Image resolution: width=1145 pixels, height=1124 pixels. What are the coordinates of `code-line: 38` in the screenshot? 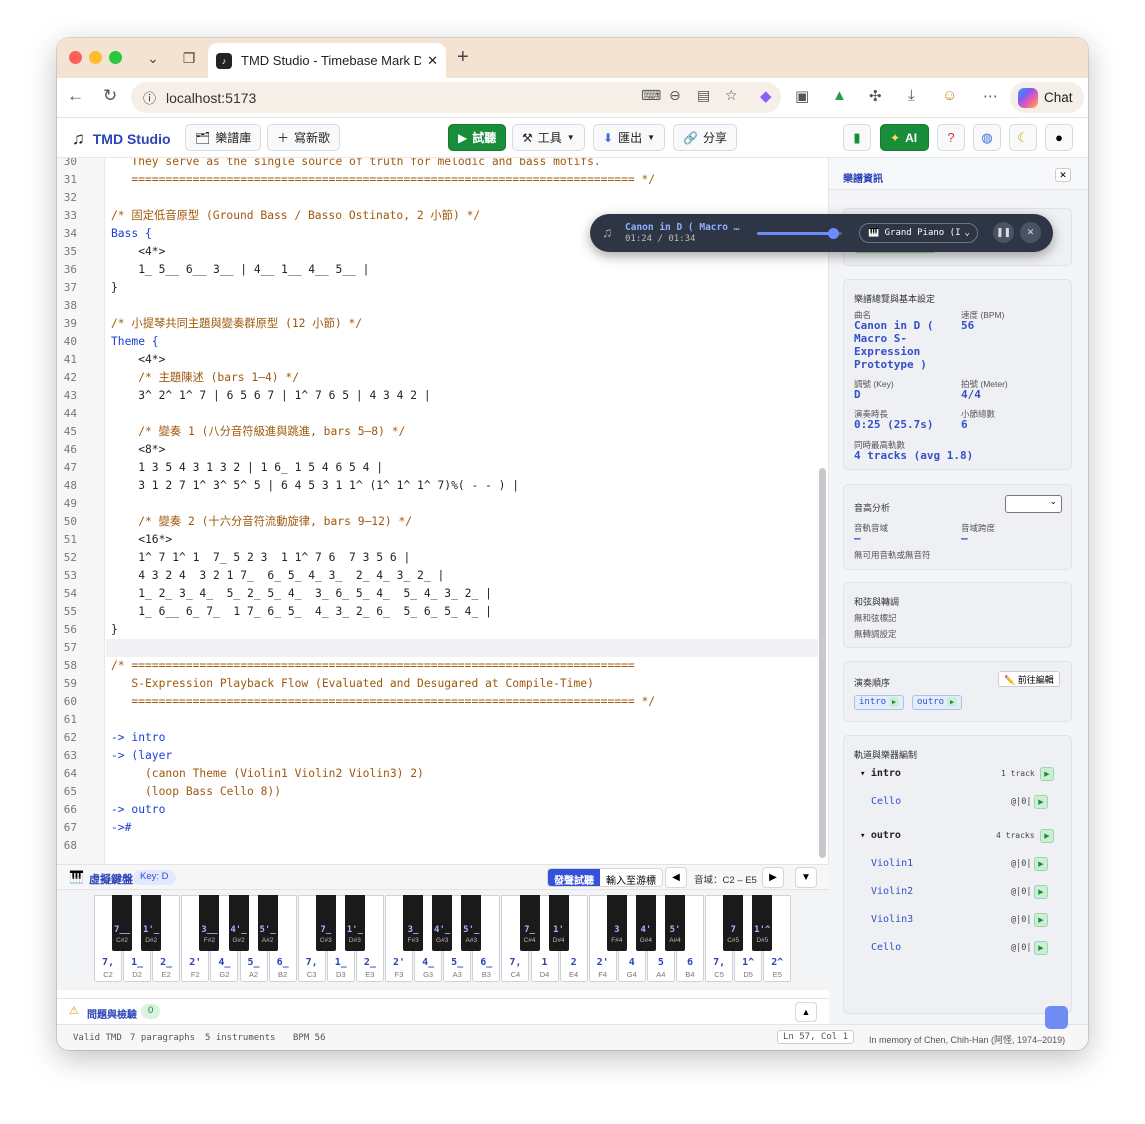 It's located at (437, 306).